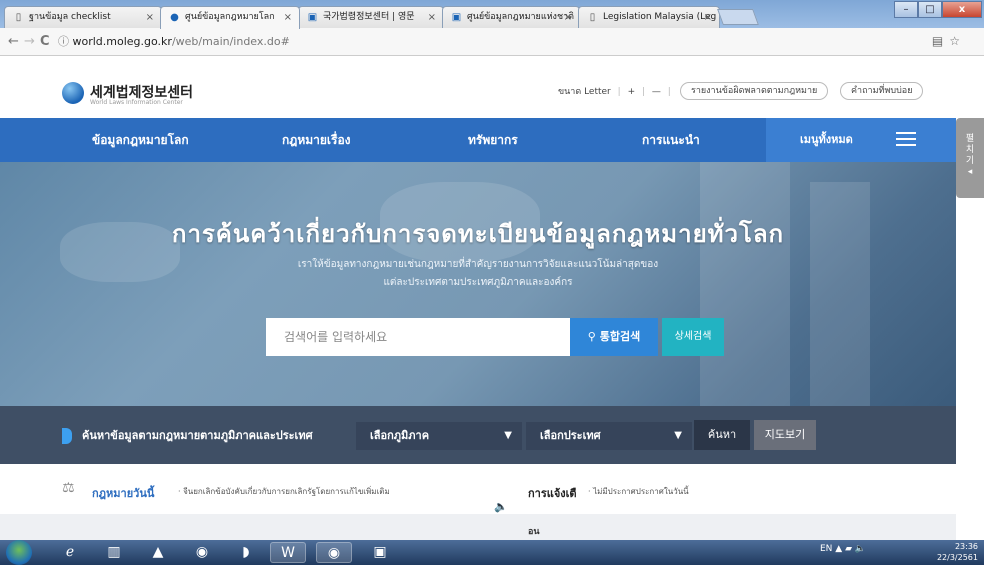  What do you see at coordinates (380, 552) in the screenshot?
I see `line-icon: ▣` at bounding box center [380, 552].